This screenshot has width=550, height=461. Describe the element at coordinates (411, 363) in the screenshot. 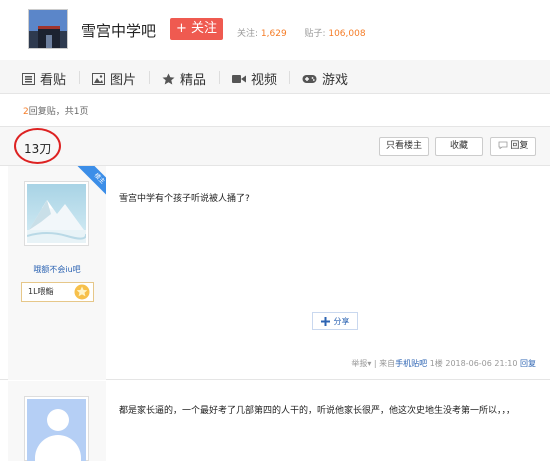

I see `source-link: 手机贴吧` at that location.